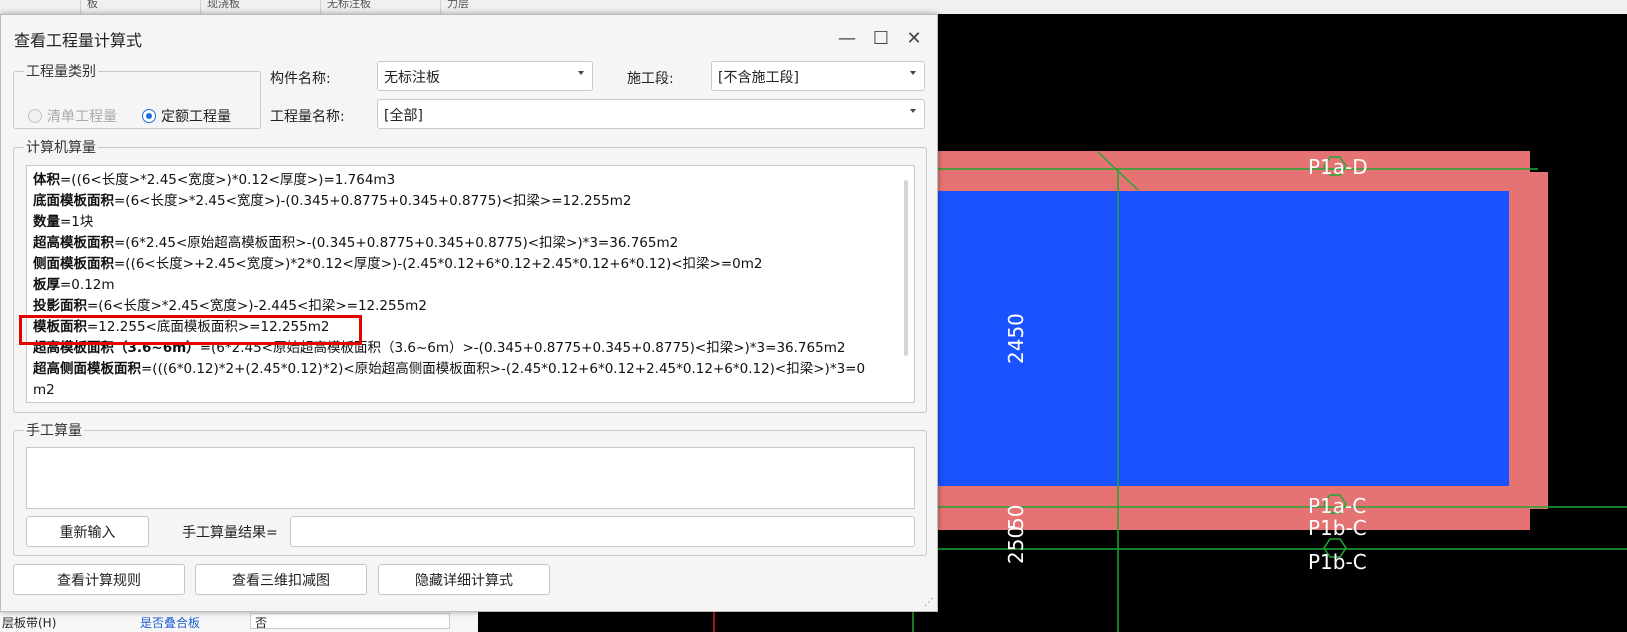 The image size is (1627, 632). Describe the element at coordinates (214, 180) in the screenshot. I see `calc-line: 体积=((6<长度>*2.45<宽度>)*0.12<厚度>)=1.764m3` at that location.